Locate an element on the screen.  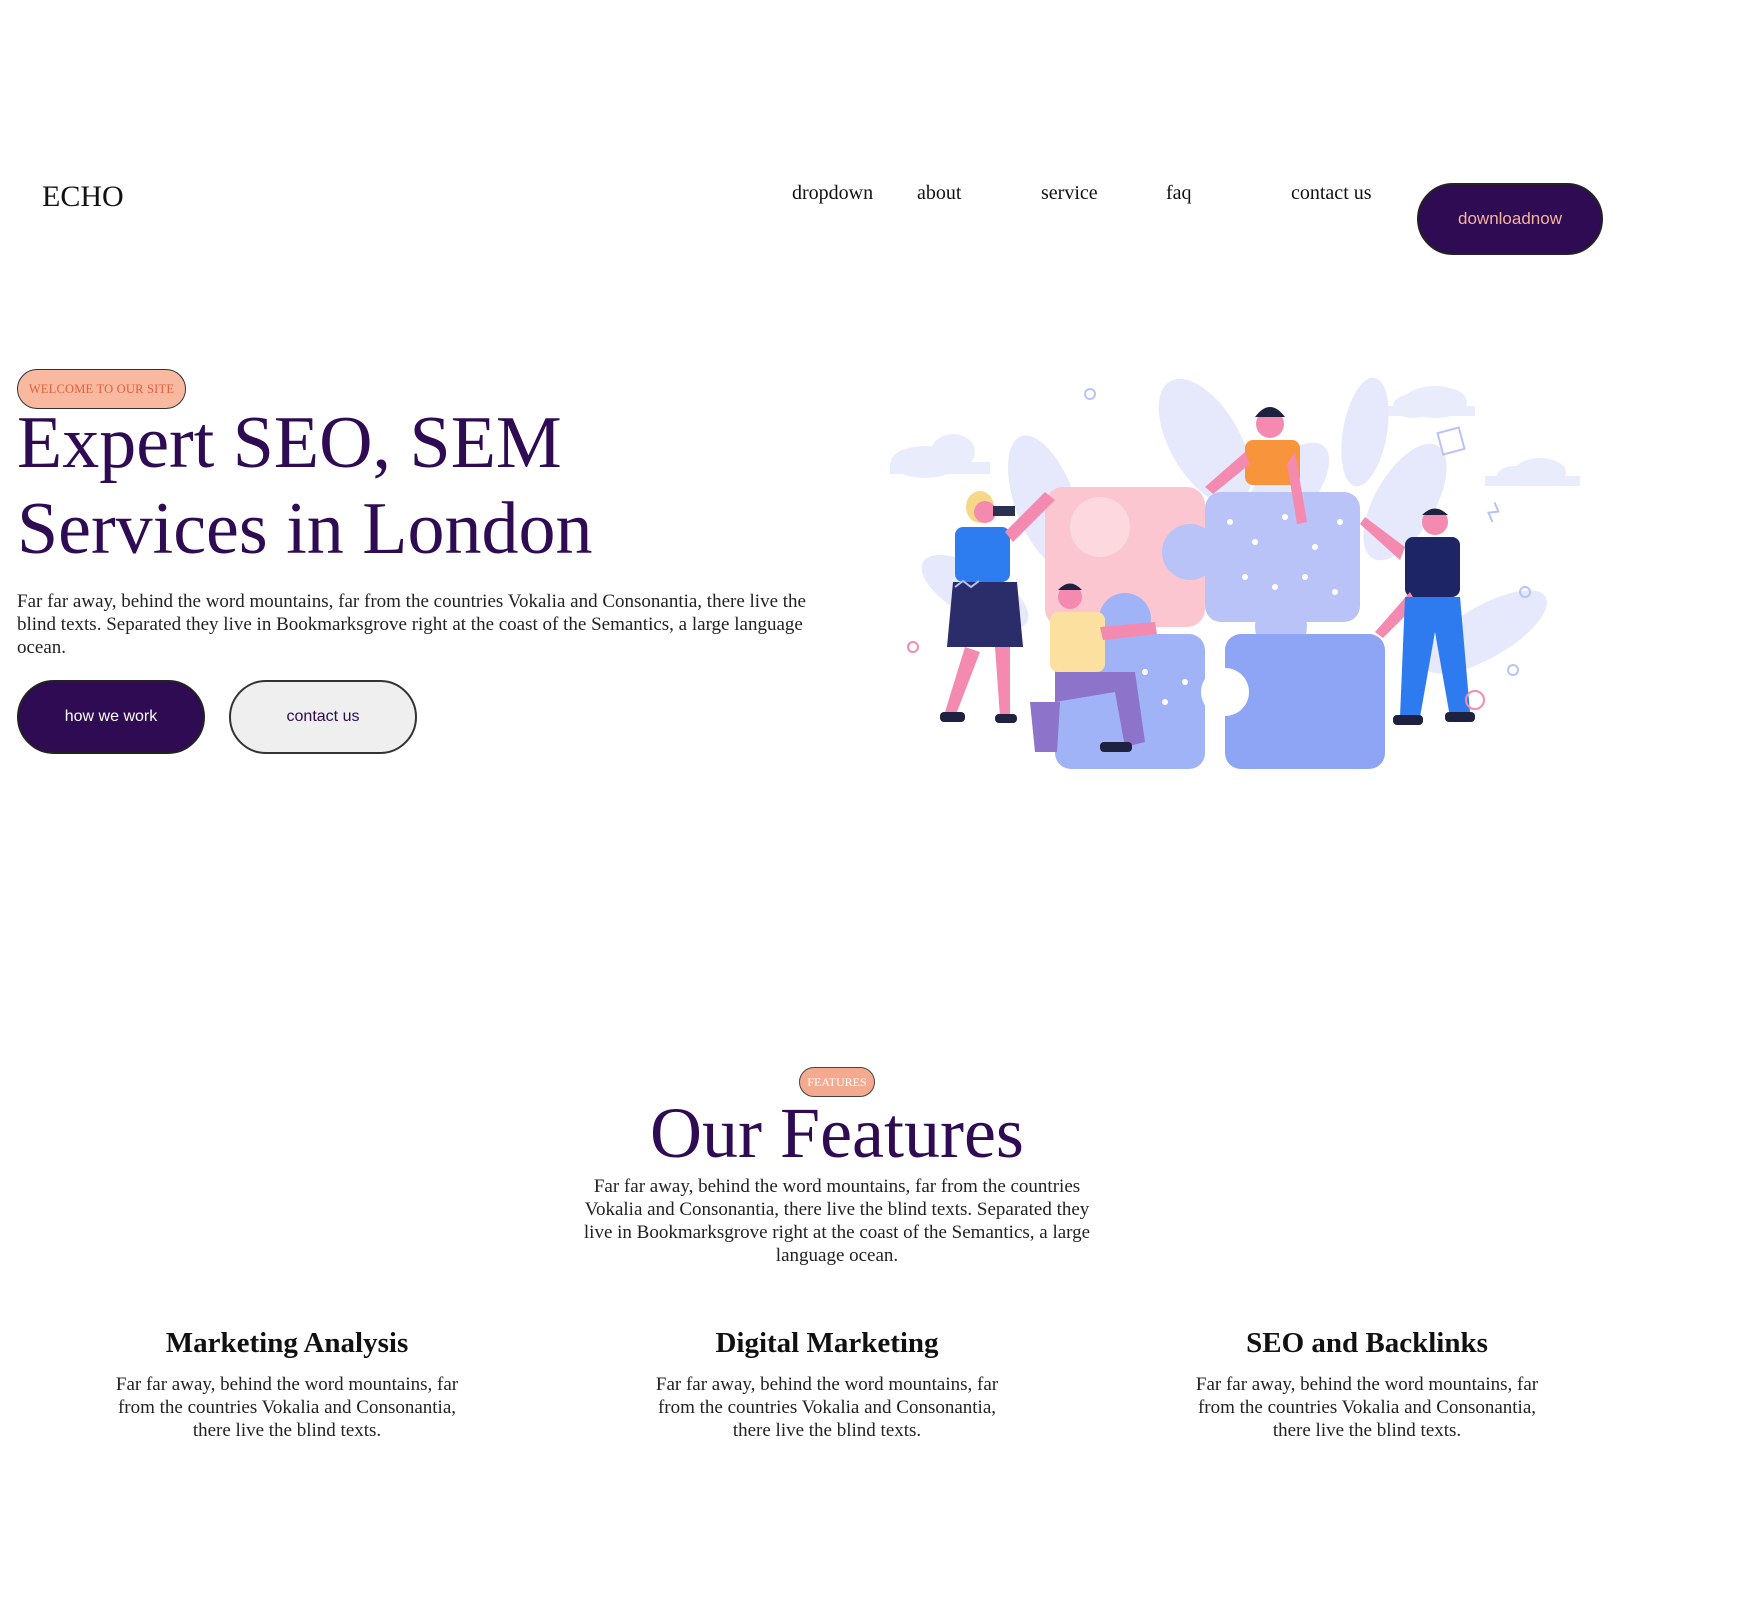
hero-title-line-2: Services in London is located at coordinates (305, 529).